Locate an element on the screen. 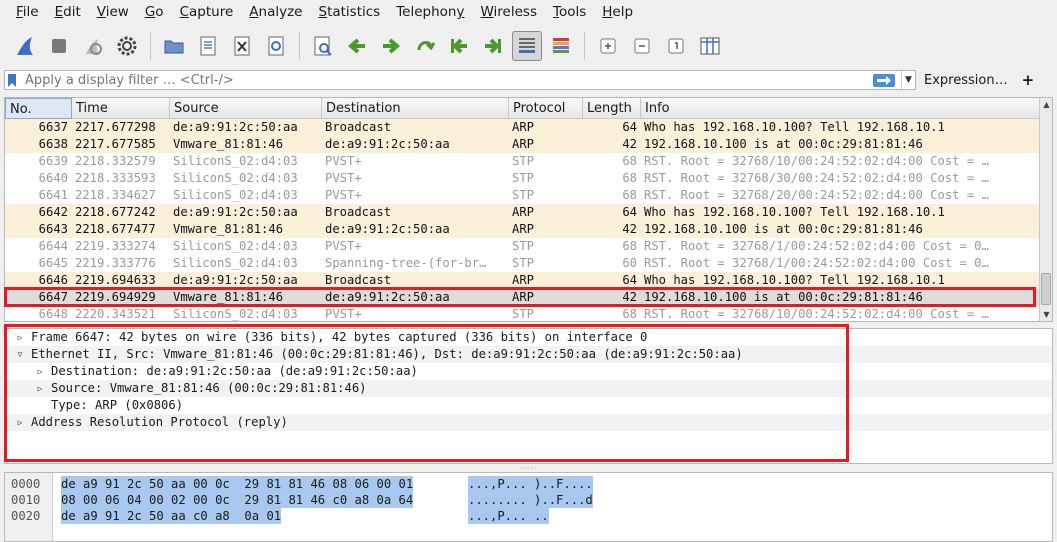 This screenshot has height=542, width=1057. packet-cell-destination: de:a9:91:2c:50:aa is located at coordinates (387, 229).